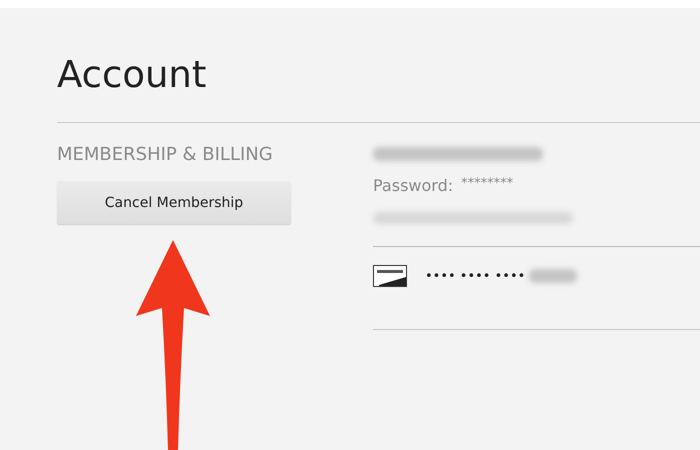 This screenshot has height=450, width=700. I want to click on cancel-membership-button: Cancel Membership, so click(174, 202).